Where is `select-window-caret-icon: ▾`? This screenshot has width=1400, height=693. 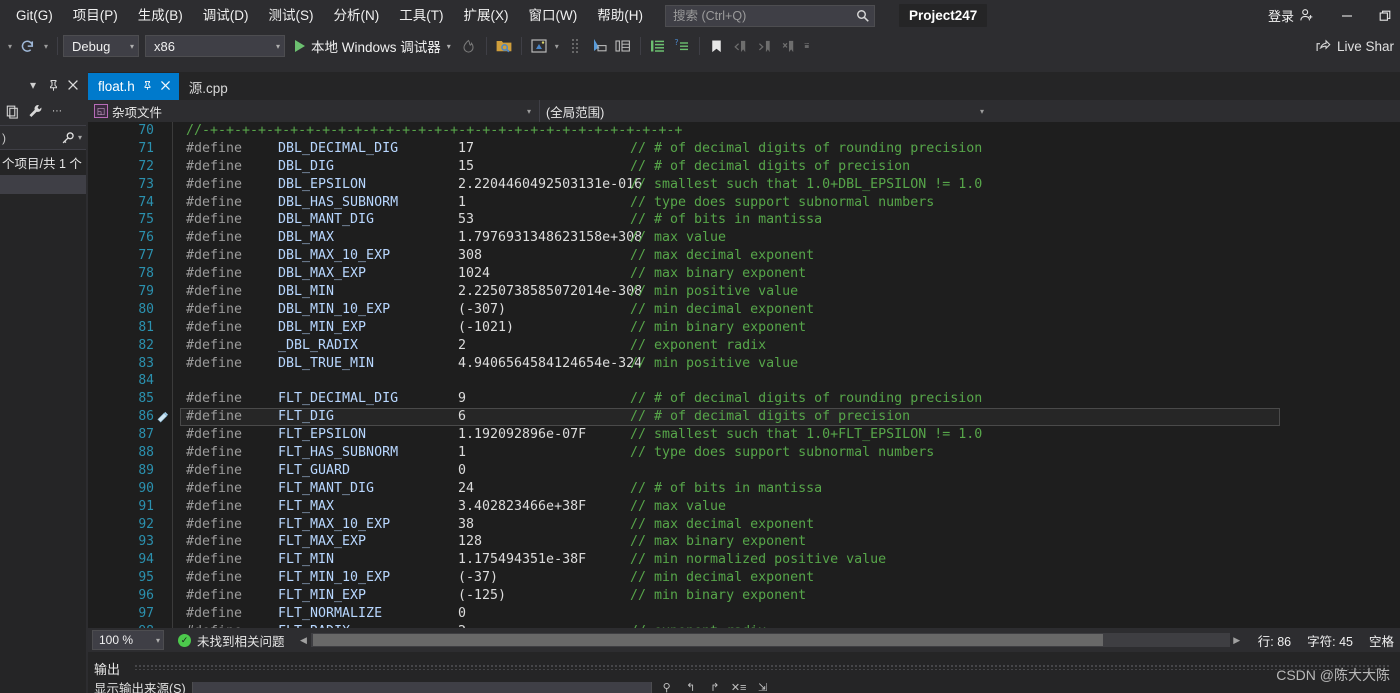
select-window-caret-icon: ▾ is located at coordinates (557, 46).